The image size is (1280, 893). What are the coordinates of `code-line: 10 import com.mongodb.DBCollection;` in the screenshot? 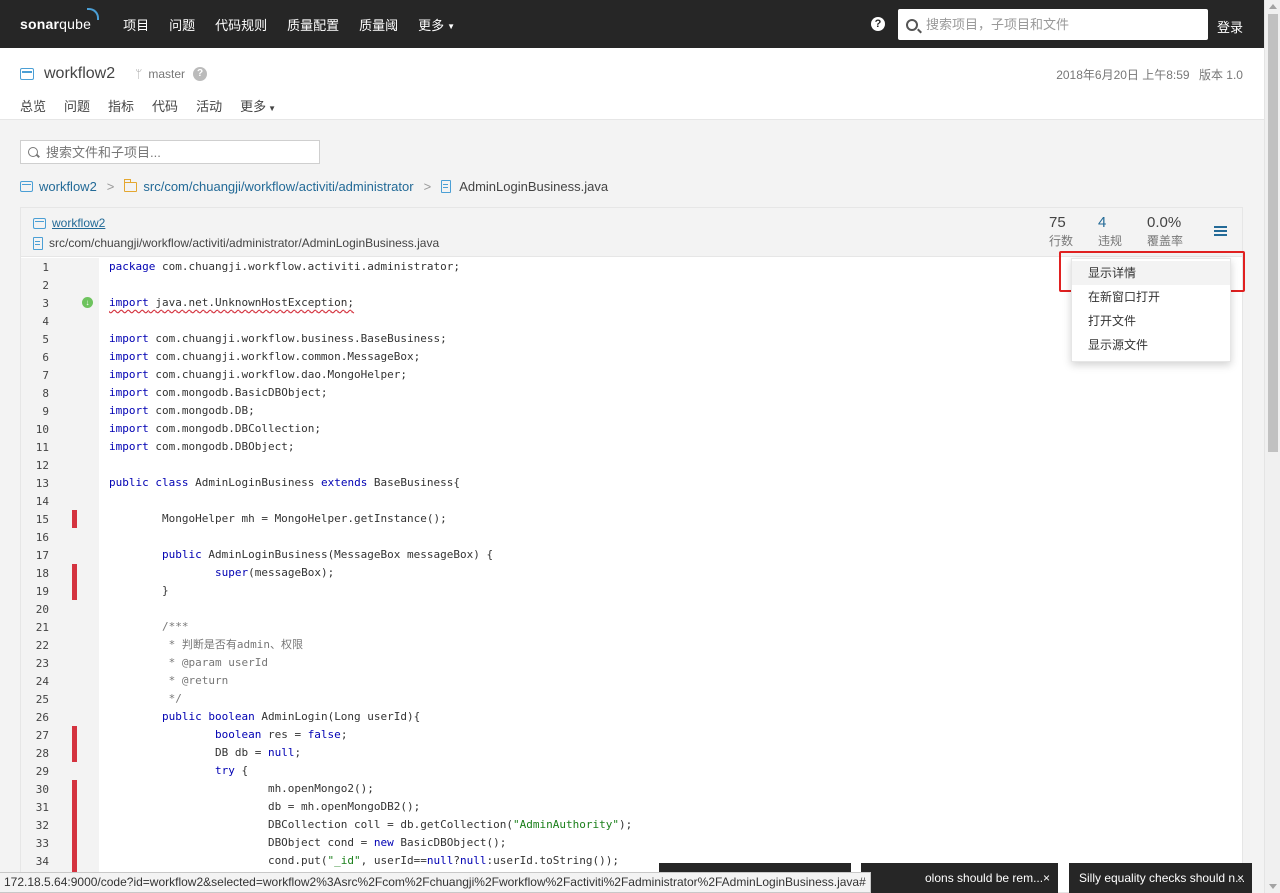 It's located at (631, 429).